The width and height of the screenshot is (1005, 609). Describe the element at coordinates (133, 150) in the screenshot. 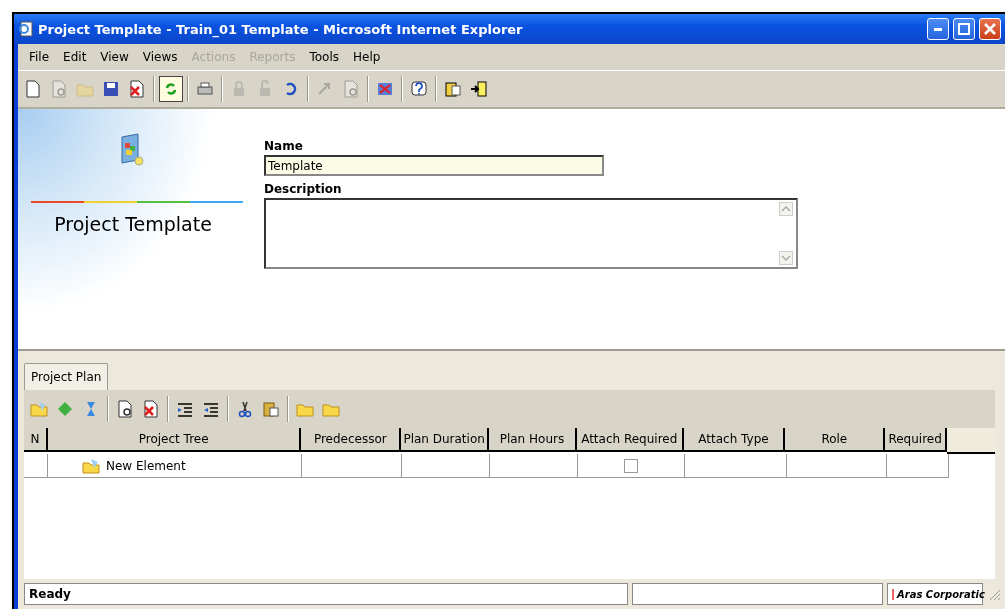

I see `project-template-icon` at that location.